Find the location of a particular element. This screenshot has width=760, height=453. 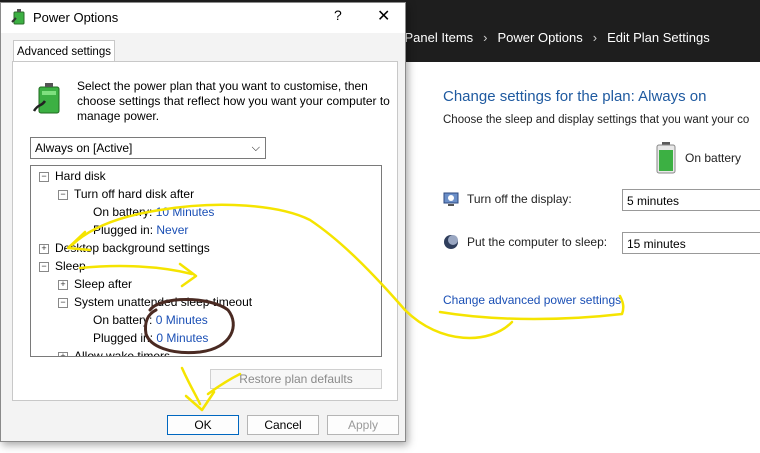

hd-plugged-value: Never is located at coordinates (172, 230).